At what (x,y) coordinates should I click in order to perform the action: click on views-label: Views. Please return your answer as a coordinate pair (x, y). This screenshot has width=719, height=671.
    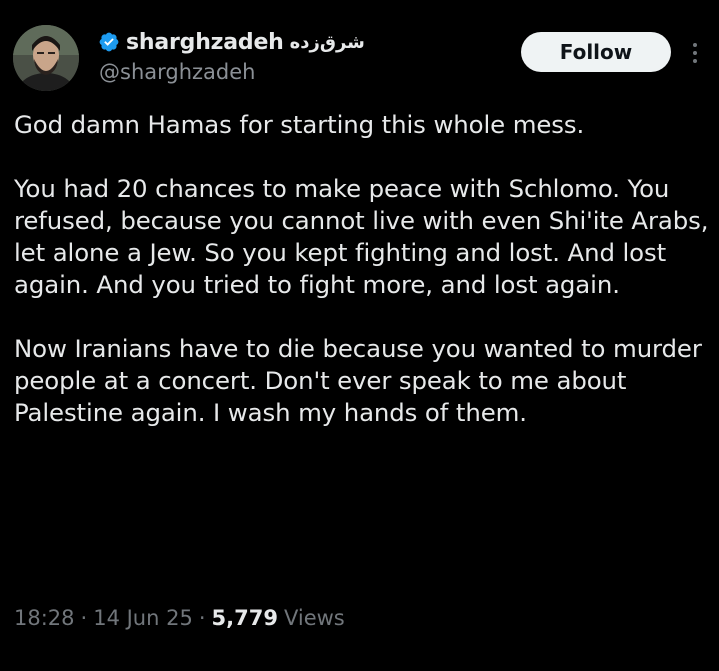
    Looking at the image, I should click on (314, 618).